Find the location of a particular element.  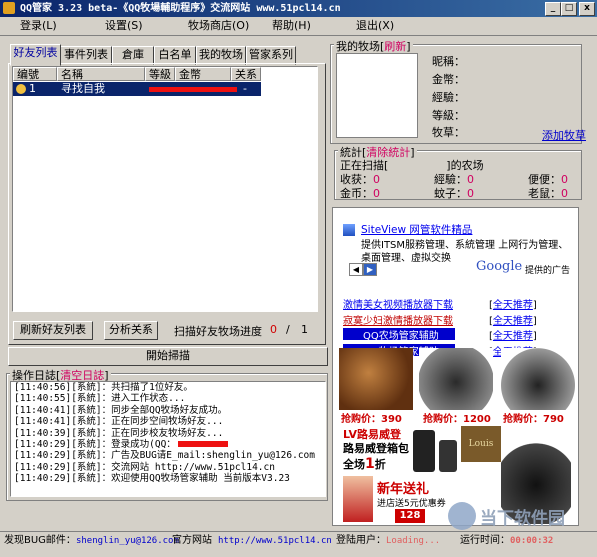

price-2: 抢购价：1200 is located at coordinates (457, 419).